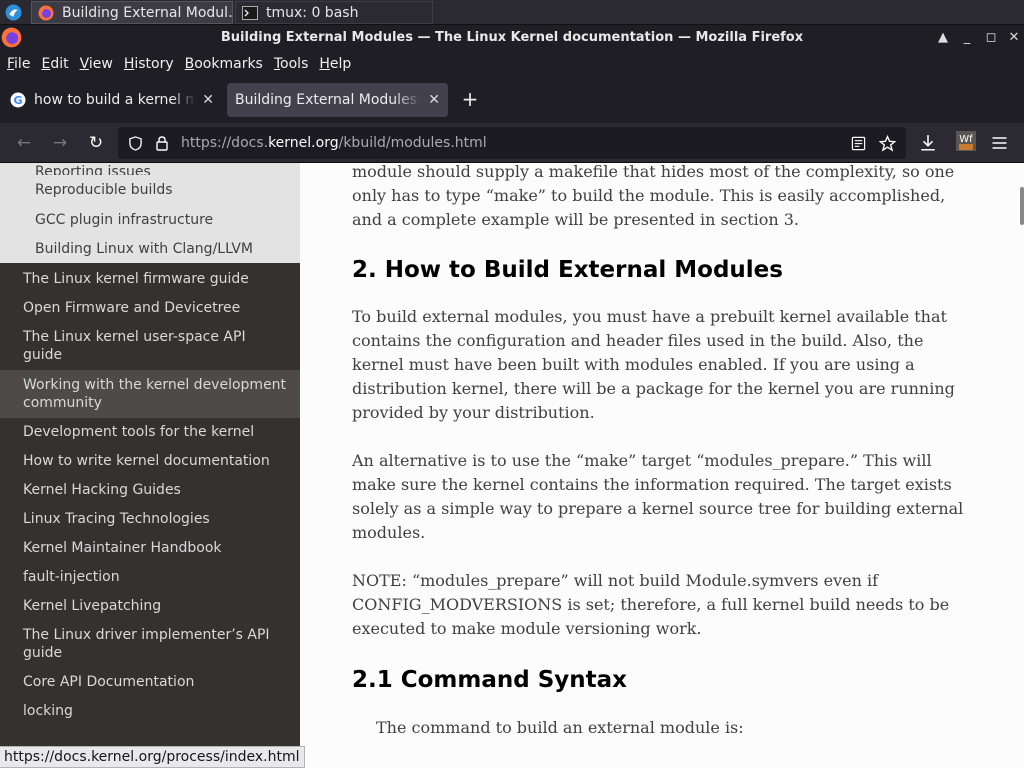  I want to click on sidebar-item-write-documentation: How to write kernel documentation, so click(150, 461).